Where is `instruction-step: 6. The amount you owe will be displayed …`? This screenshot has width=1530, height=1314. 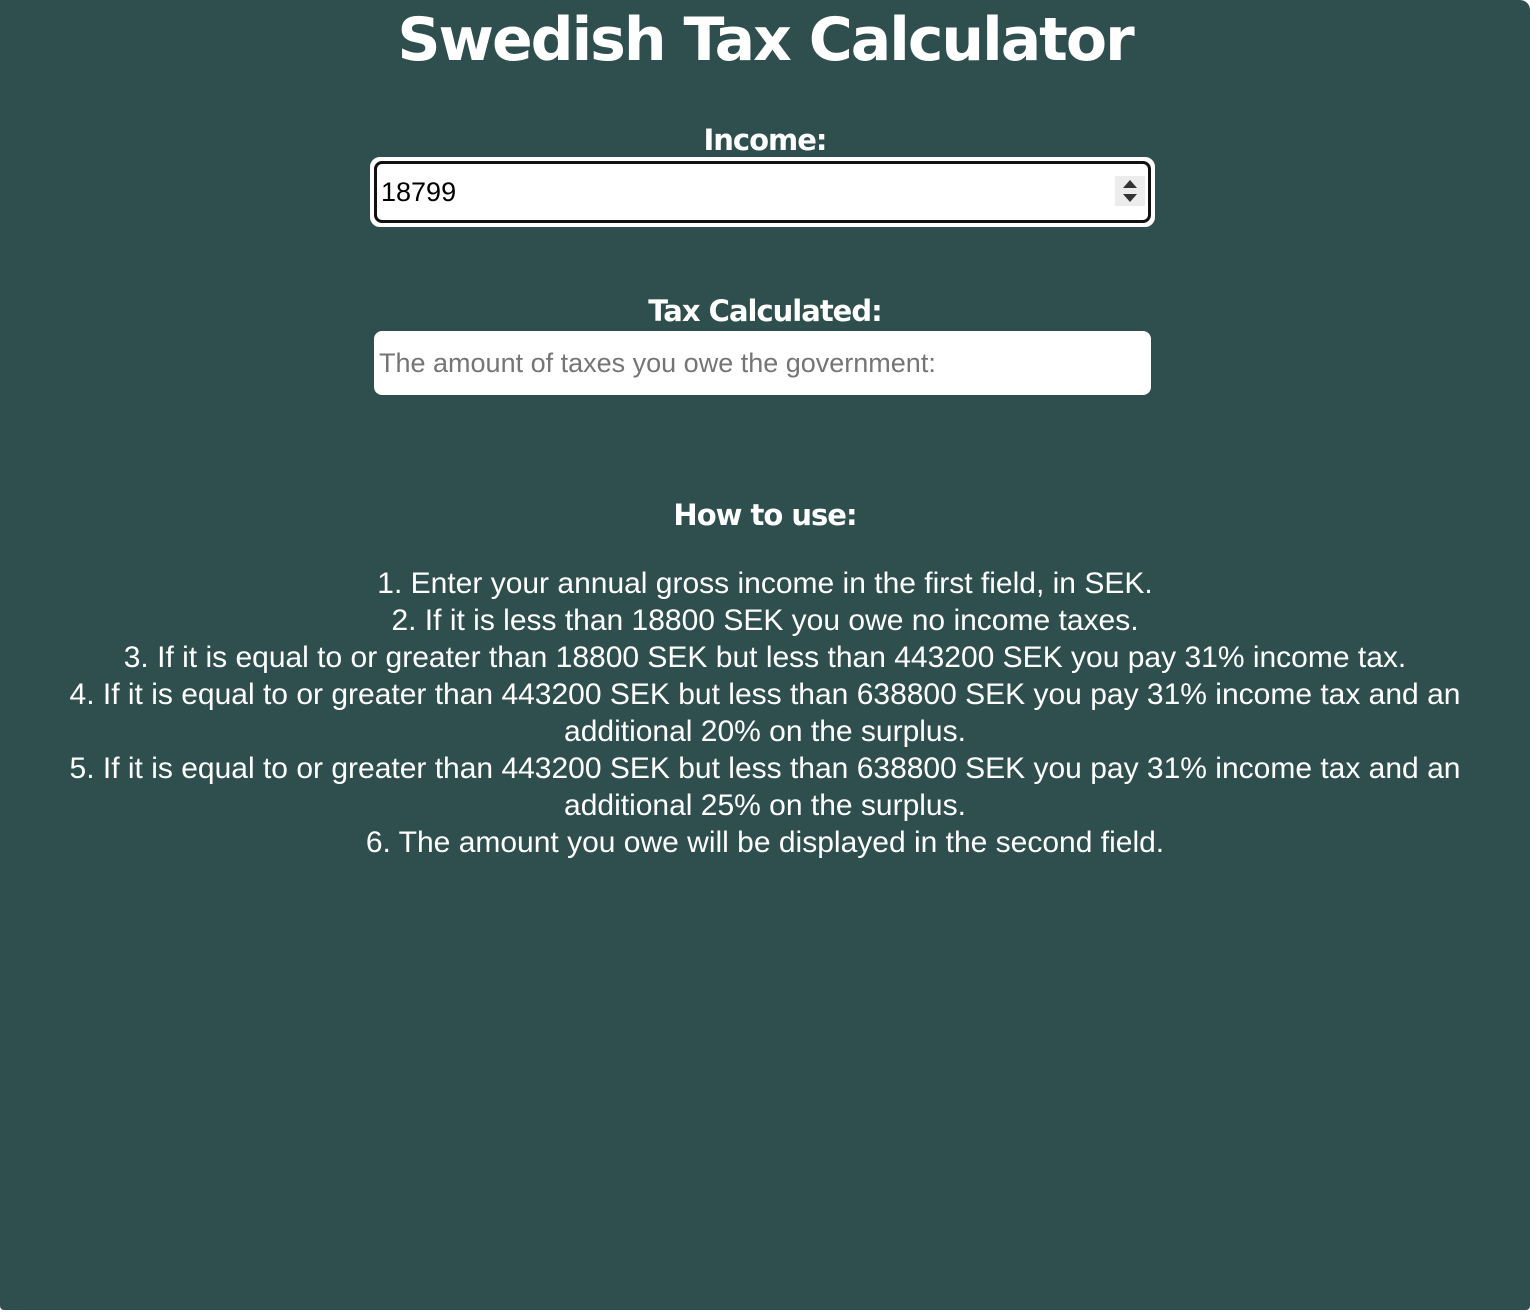 instruction-step: 6. The amount you owe will be displayed … is located at coordinates (765, 842).